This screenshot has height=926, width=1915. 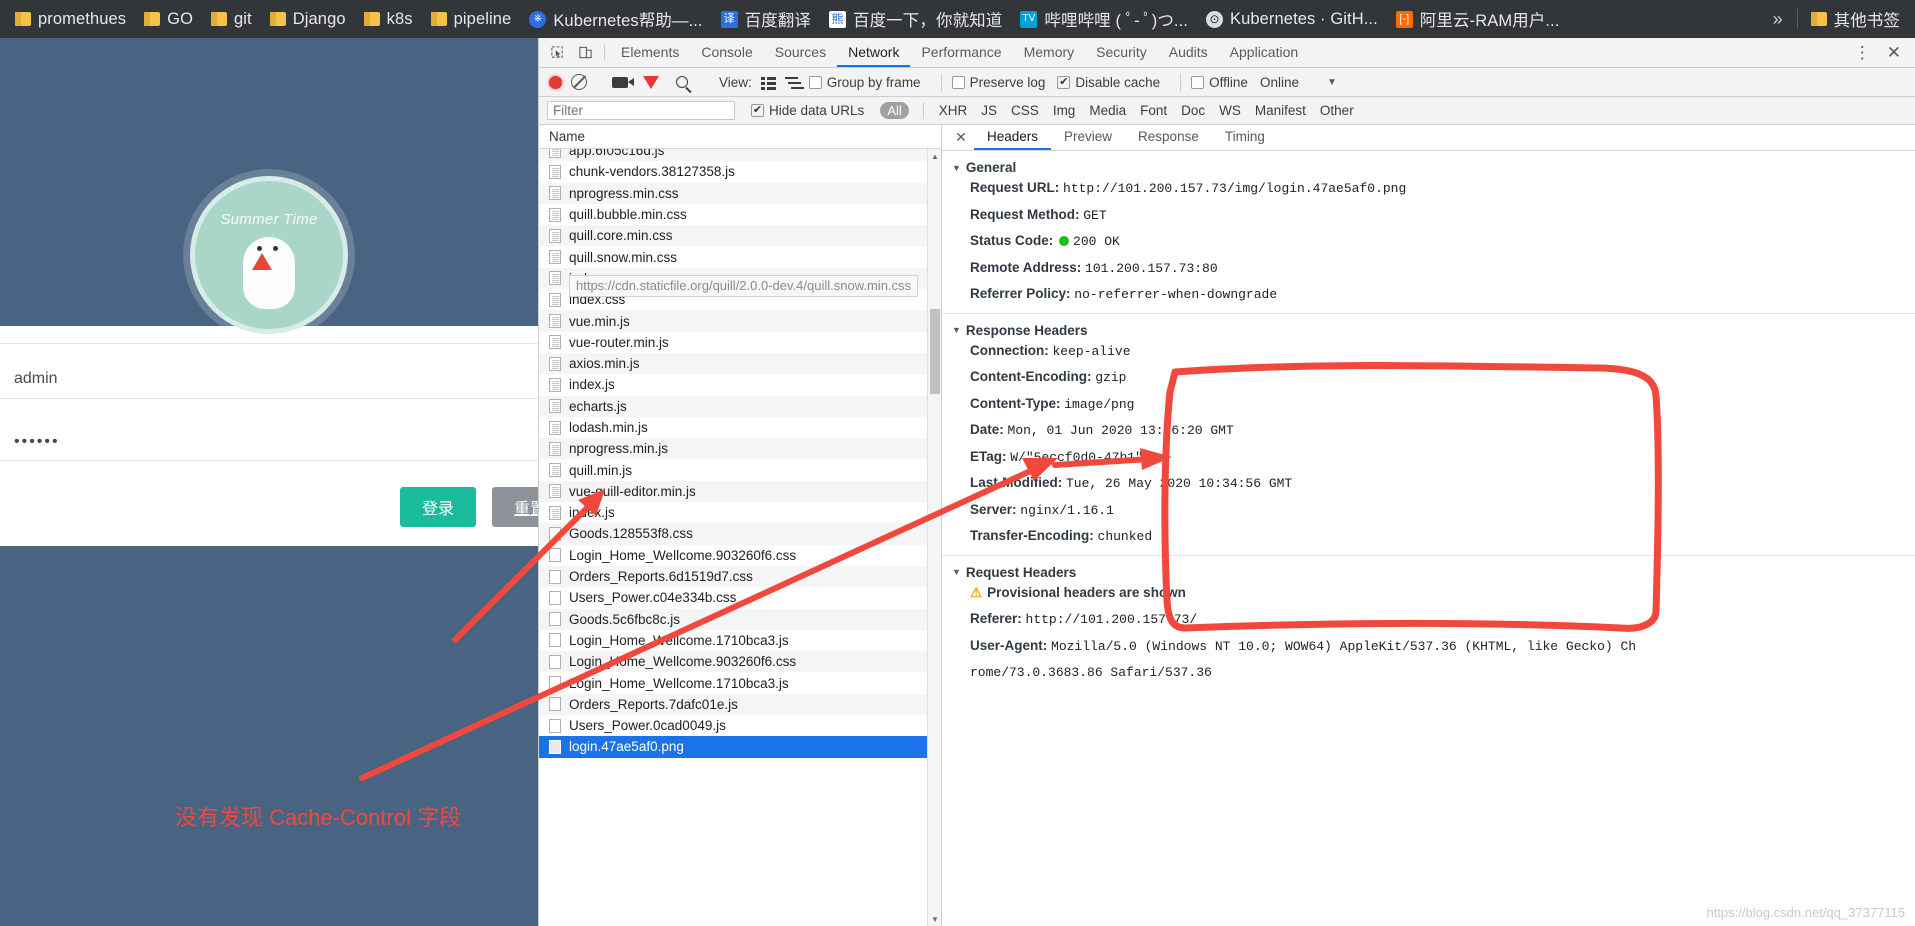 I want to click on table-row: Goods.5c6fbc8c.js, so click(x=740, y=619).